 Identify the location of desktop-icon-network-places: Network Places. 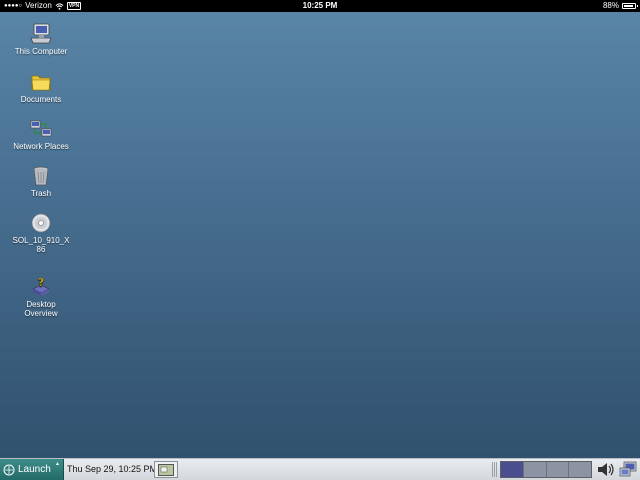
(41, 134).